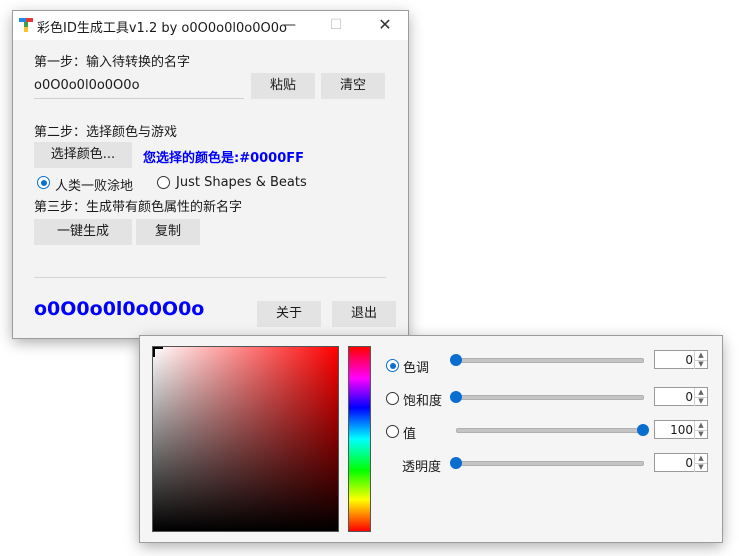  What do you see at coordinates (681, 396) in the screenshot?
I see `saturation-spinbox: 0 ▲ ▼` at bounding box center [681, 396].